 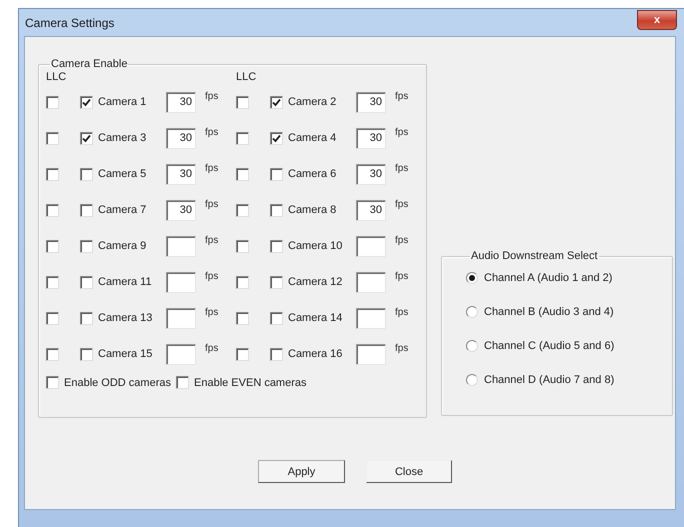 What do you see at coordinates (313, 138) in the screenshot?
I see `camera-checkbox: Camera 4` at bounding box center [313, 138].